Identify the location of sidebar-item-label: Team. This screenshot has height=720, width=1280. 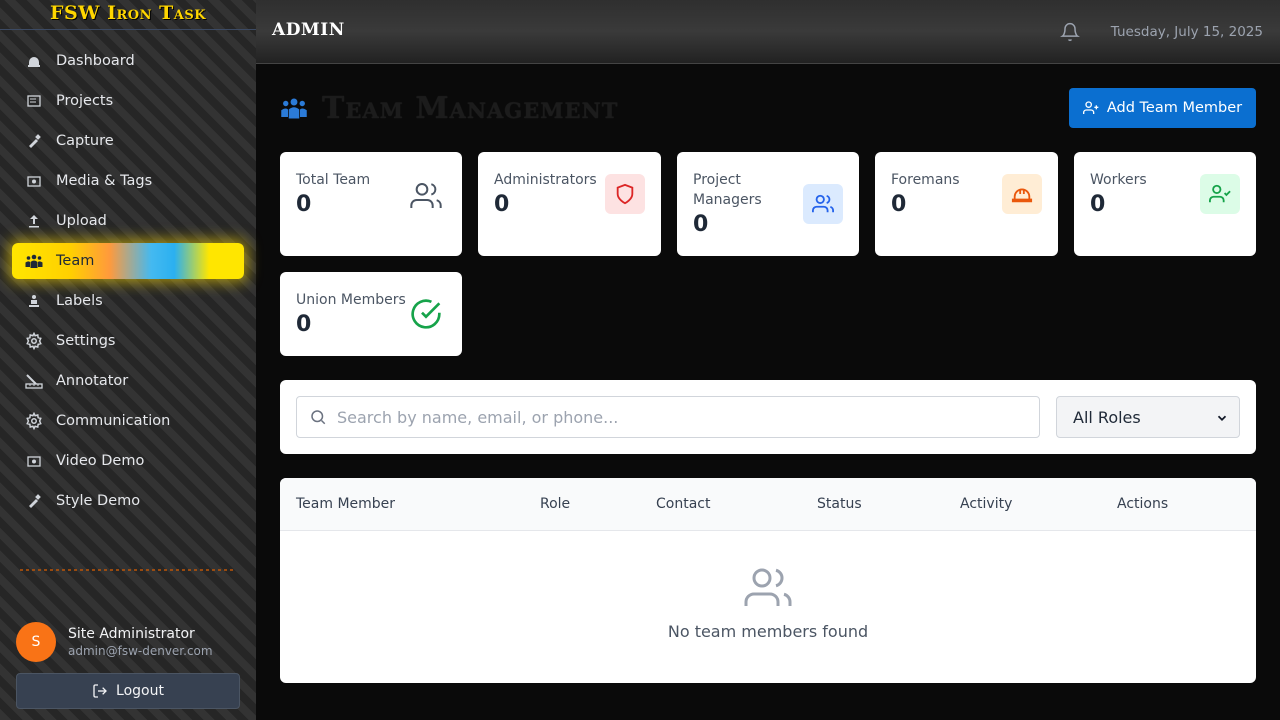
(75, 261).